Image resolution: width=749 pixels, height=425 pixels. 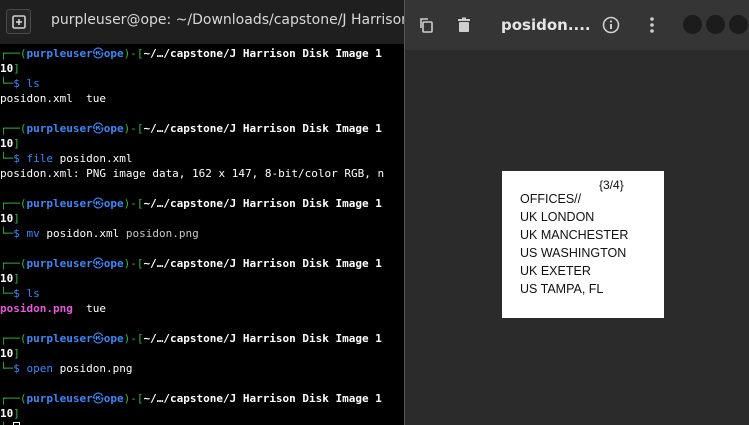 What do you see at coordinates (53, 98) in the screenshot?
I see `command-output: posidon.xml tue` at bounding box center [53, 98].